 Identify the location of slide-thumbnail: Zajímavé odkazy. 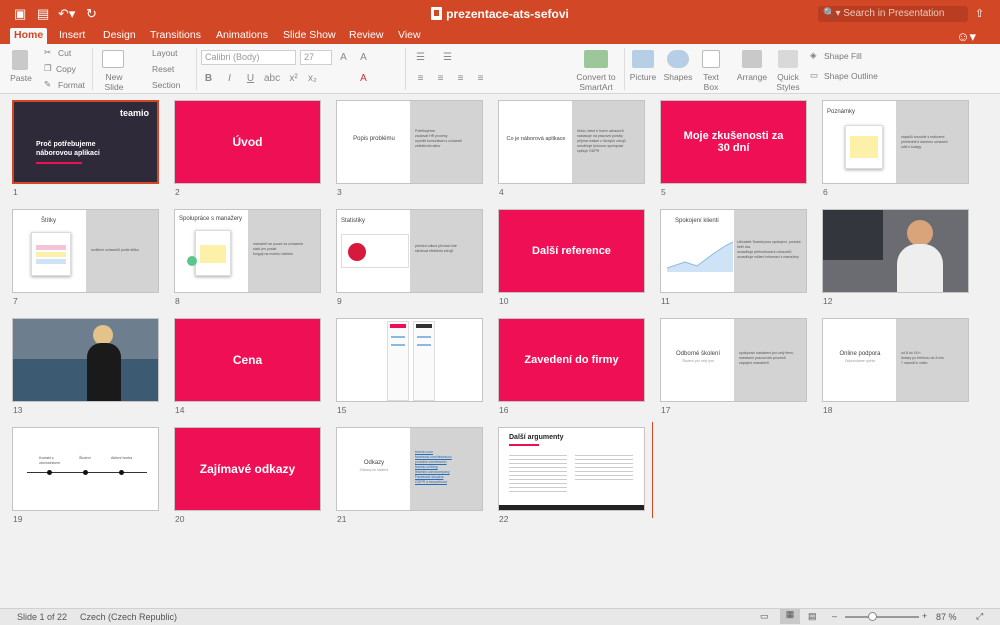
(247, 469).